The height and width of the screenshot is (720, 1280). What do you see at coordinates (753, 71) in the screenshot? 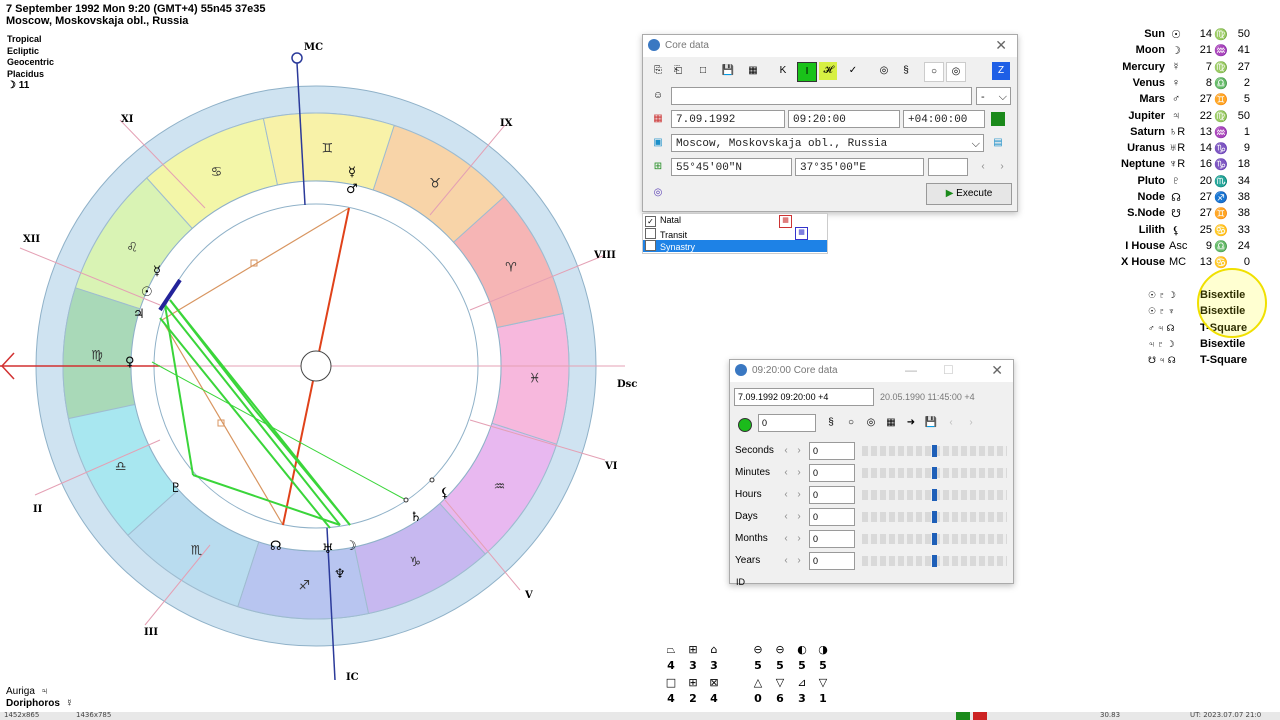
I see `table-icon: ▦` at bounding box center [753, 71].